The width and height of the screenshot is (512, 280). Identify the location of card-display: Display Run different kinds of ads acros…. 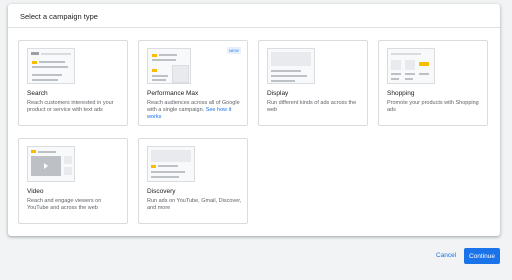
(313, 83).